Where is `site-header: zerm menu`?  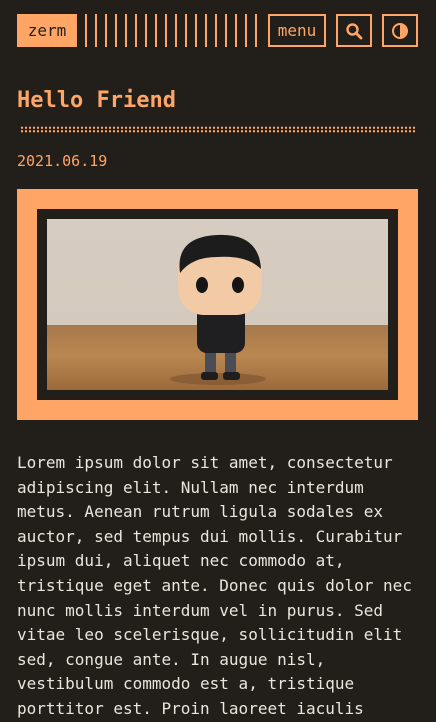 site-header: zerm menu is located at coordinates (218, 30).